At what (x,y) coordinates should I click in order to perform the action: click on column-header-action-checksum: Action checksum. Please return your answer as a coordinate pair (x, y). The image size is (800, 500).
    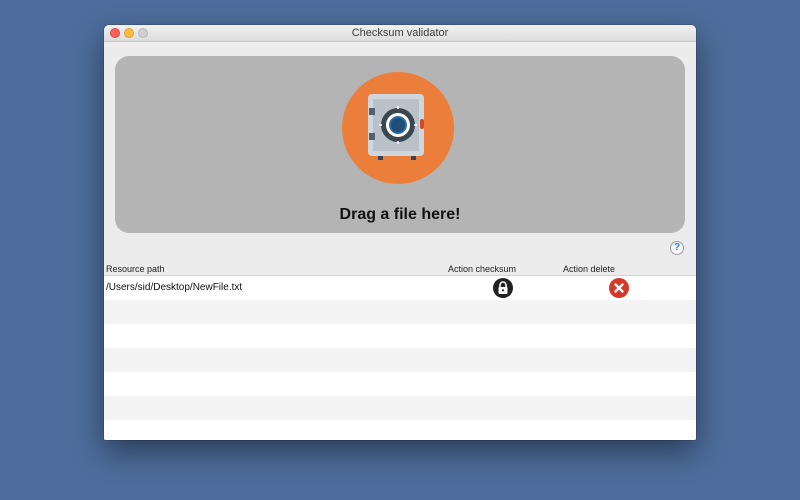
    Looking at the image, I should click on (482, 269).